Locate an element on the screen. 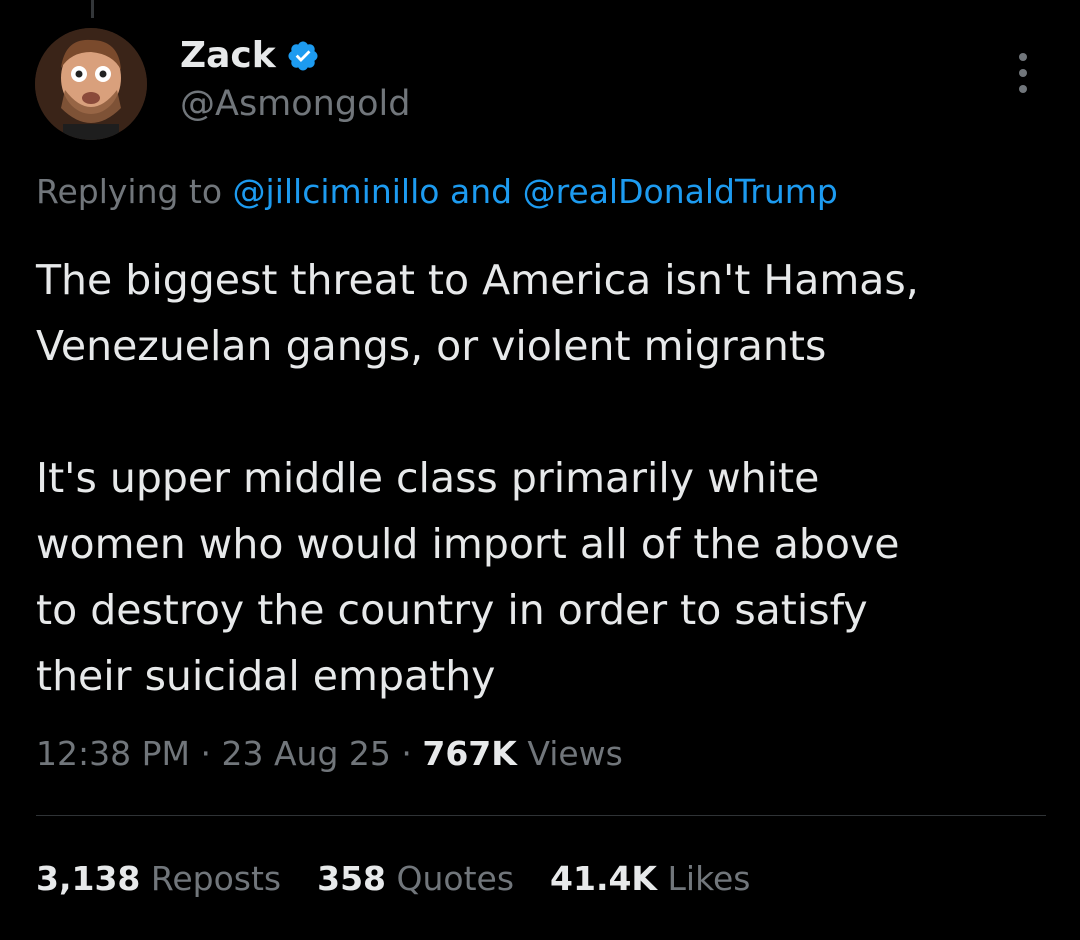  quotes-count: 358 is located at coordinates (351, 878).